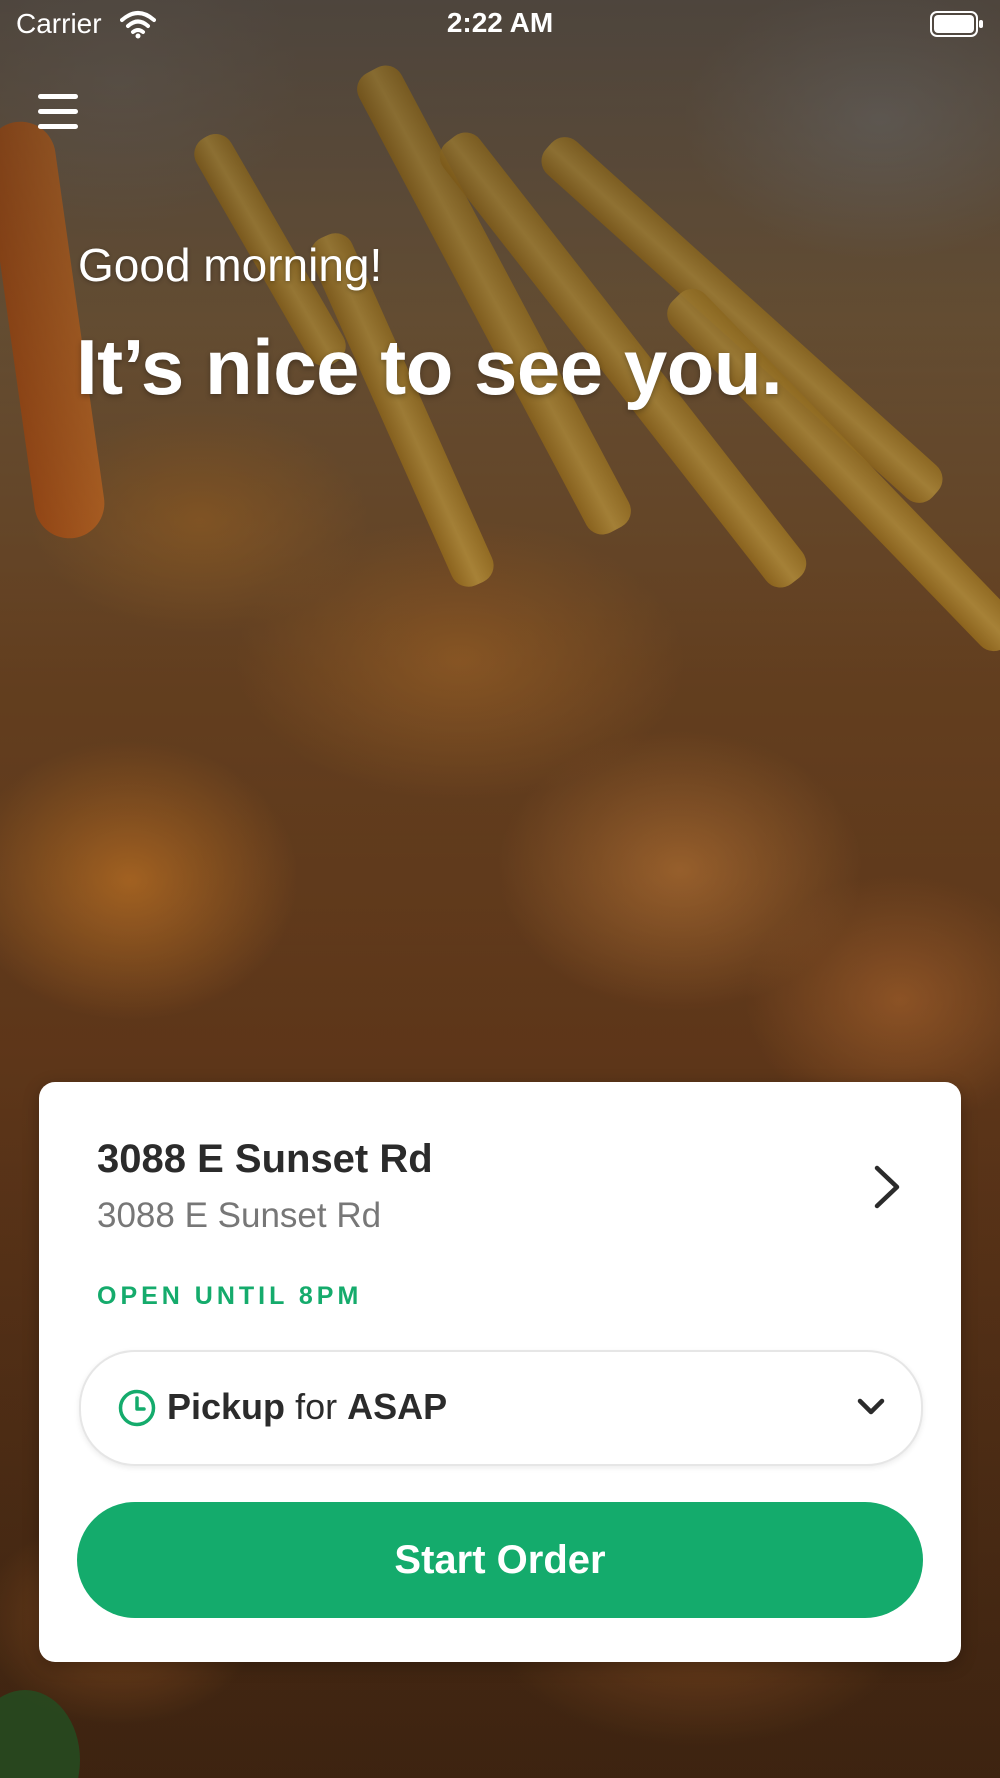 The height and width of the screenshot is (1778, 1000). What do you see at coordinates (137, 1408) in the screenshot?
I see `clock-icon` at bounding box center [137, 1408].